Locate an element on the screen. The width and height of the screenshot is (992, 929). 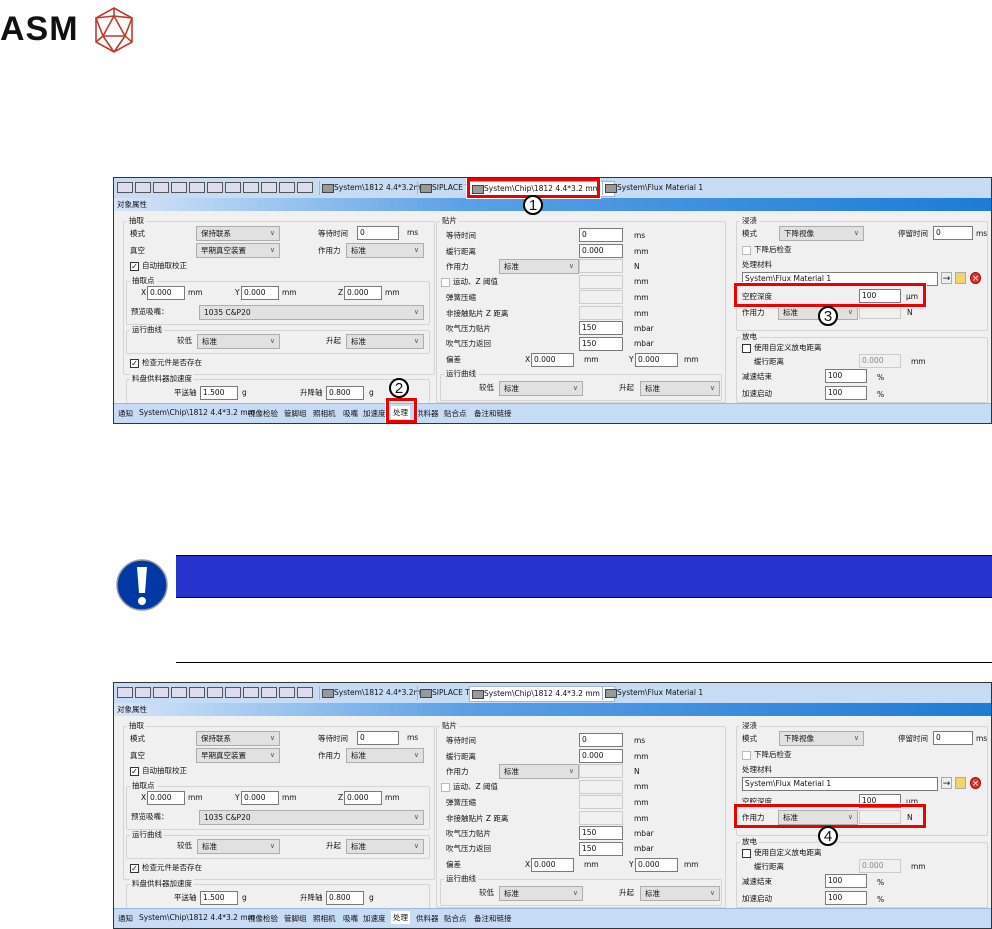
label: 弹簧压缩 is located at coordinates (461, 802).